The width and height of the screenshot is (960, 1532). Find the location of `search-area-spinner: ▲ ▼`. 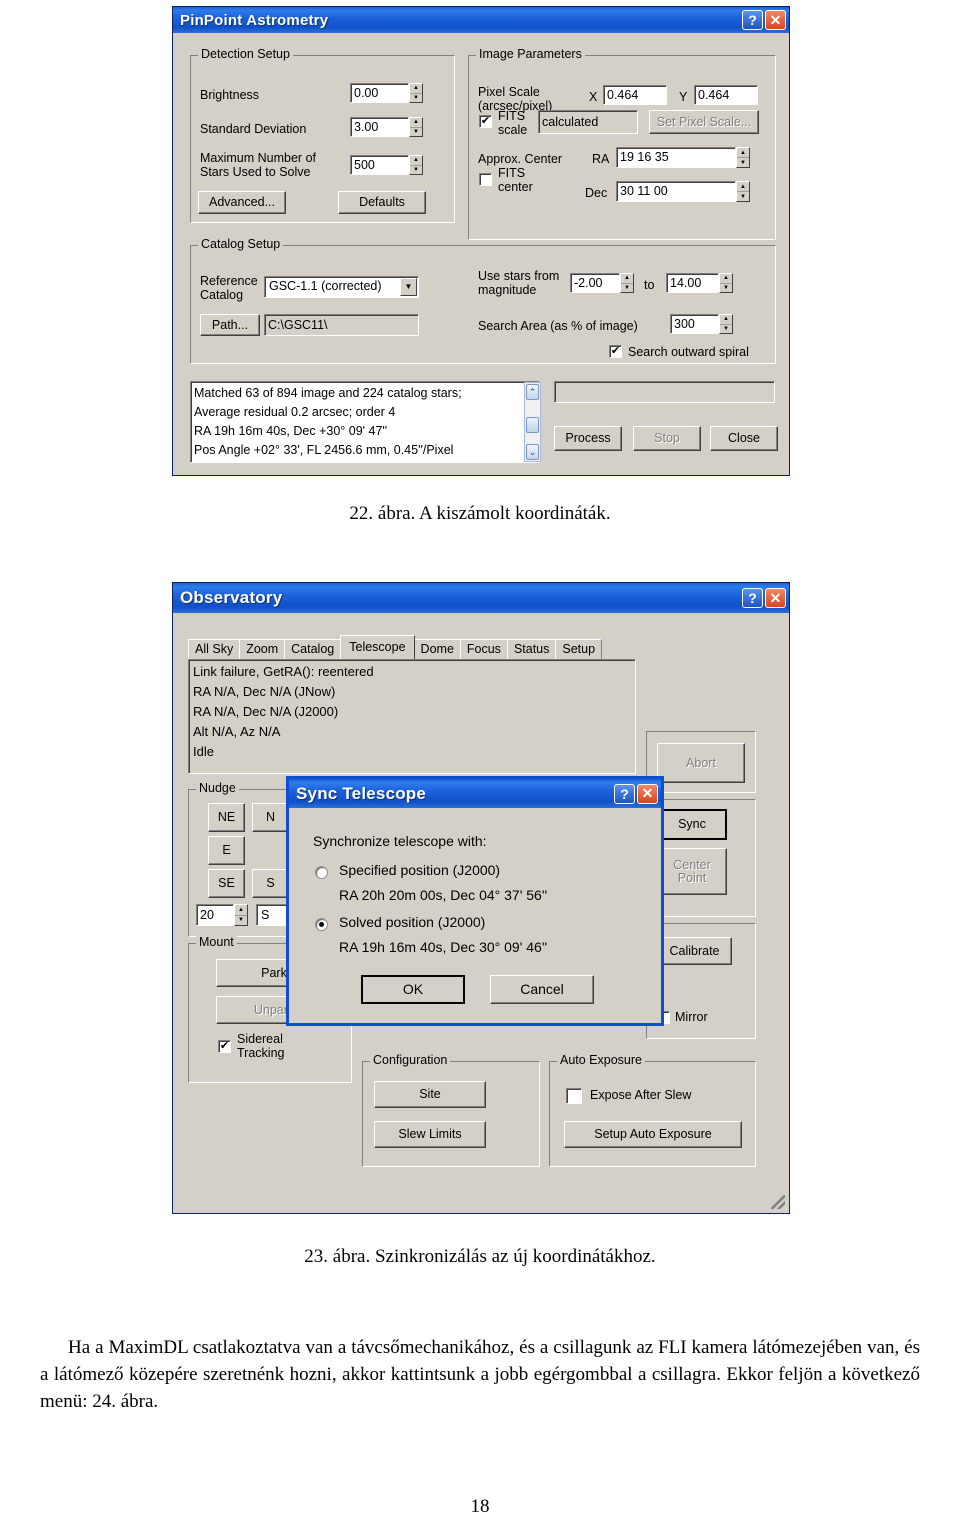

search-area-spinner: ▲ ▼ is located at coordinates (726, 324).